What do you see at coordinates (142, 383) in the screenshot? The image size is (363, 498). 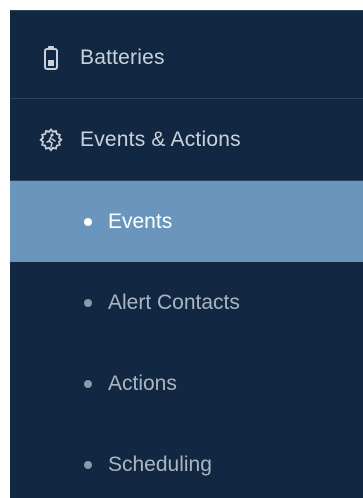 I see `sidebar-subitem-label: Actions` at bounding box center [142, 383].